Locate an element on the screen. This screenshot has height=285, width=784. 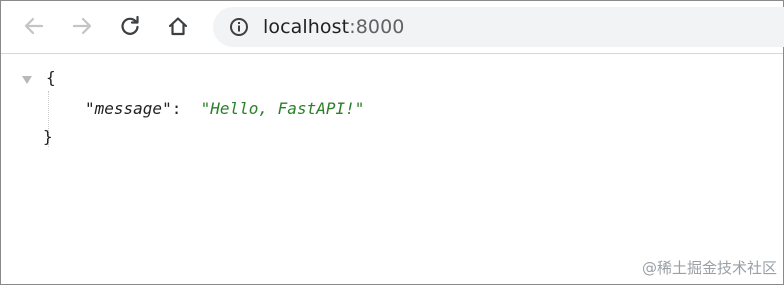
back-button is located at coordinates (34, 26).